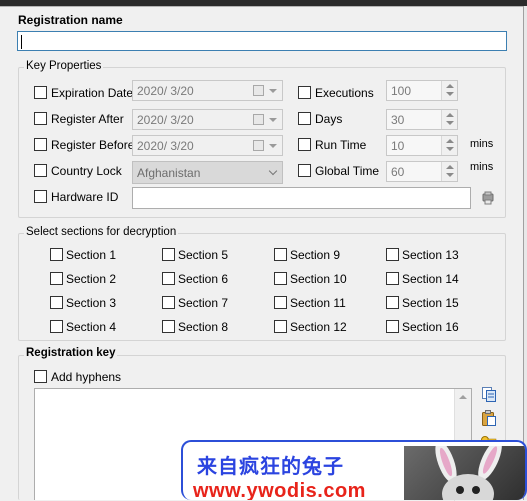  Describe the element at coordinates (482, 167) in the screenshot. I see `global-time-unit: mins` at that location.